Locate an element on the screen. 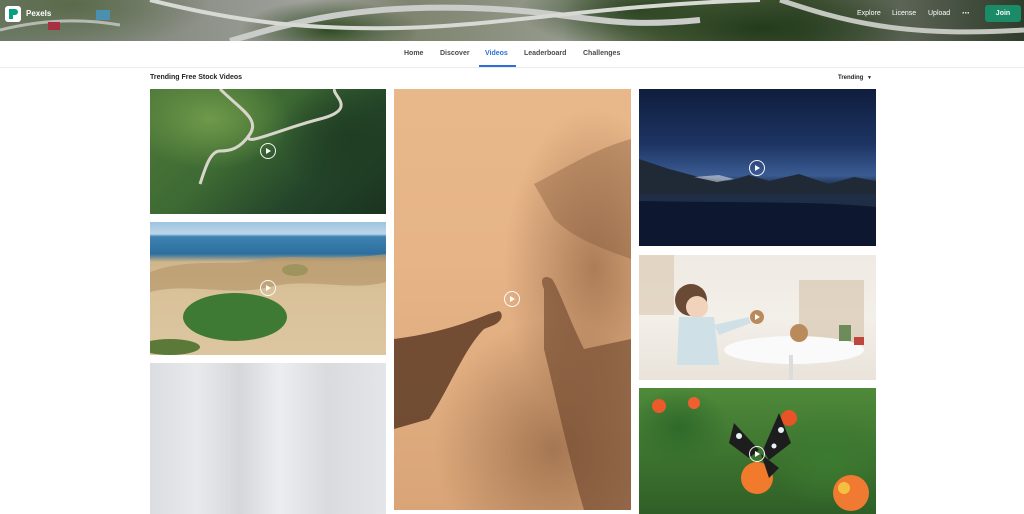 The image size is (1024, 514). active-tab-indicator is located at coordinates (497, 66).